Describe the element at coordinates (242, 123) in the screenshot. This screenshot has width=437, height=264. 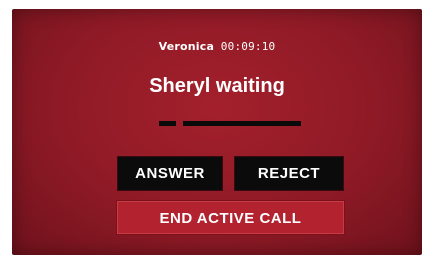
I see `progress-segment-long` at that location.